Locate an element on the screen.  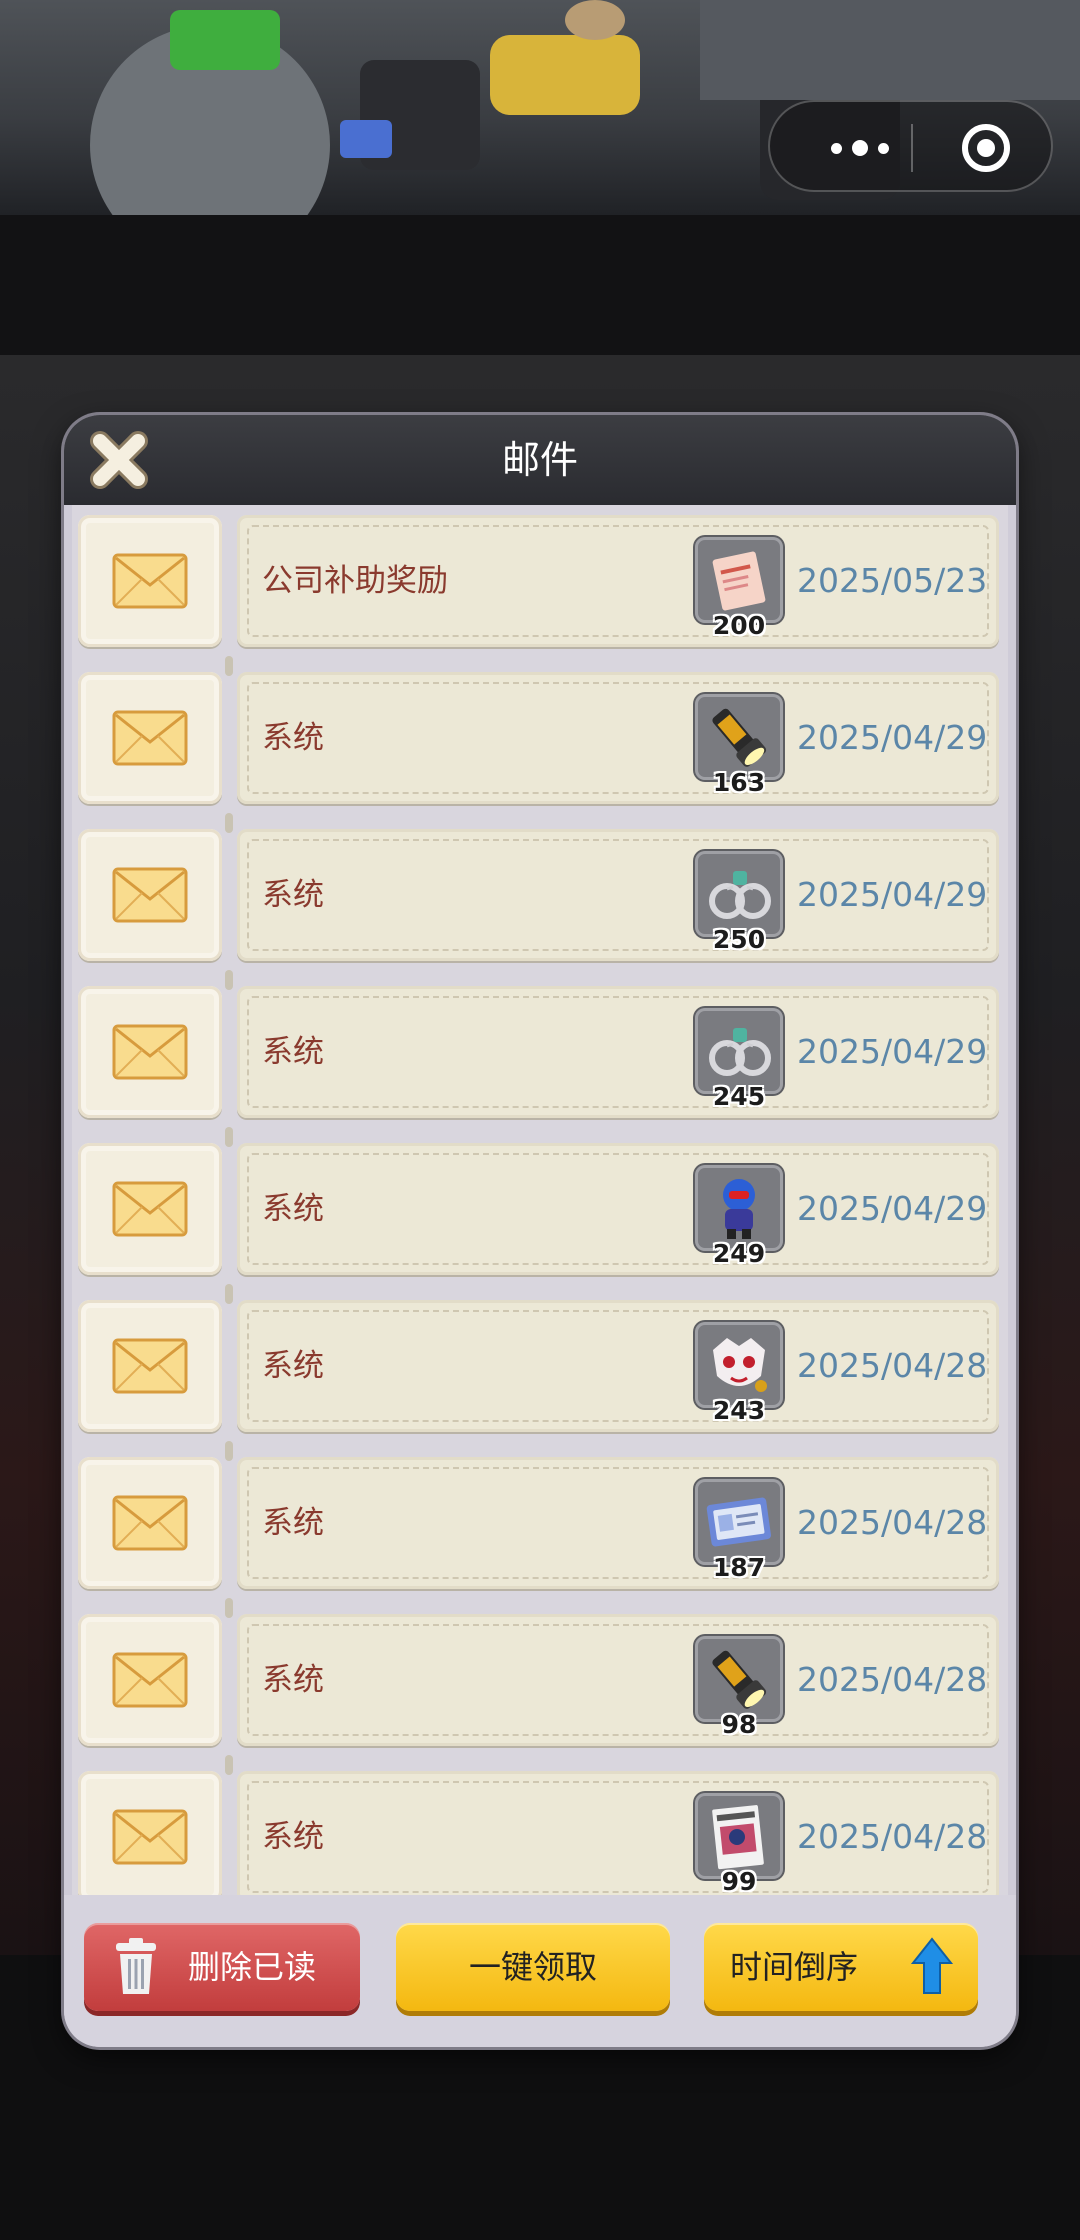
hero-figure-icon is located at coordinates (739, 1209).